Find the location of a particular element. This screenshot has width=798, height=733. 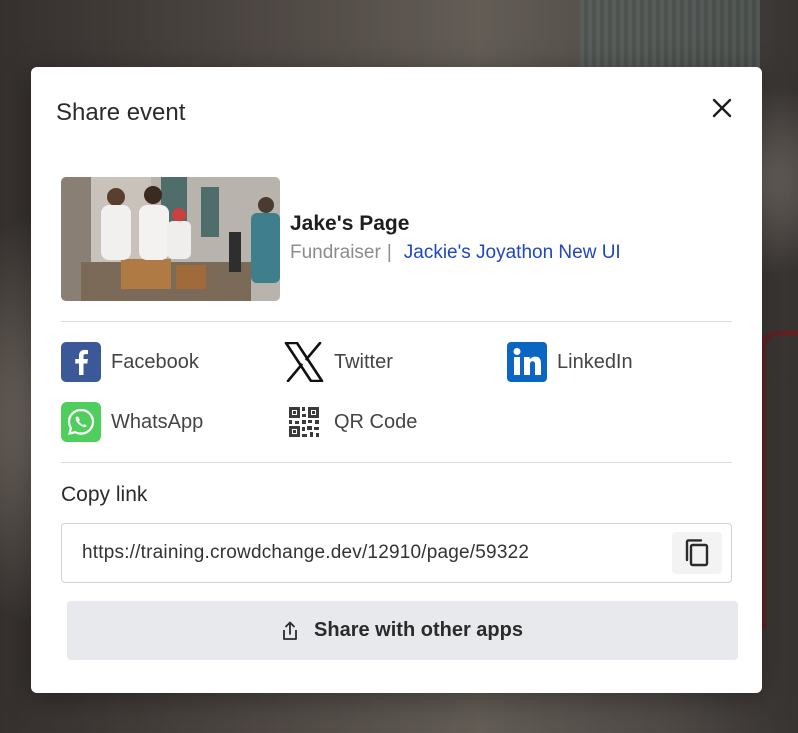

share-twitter-label: Twitter is located at coordinates (363, 361).